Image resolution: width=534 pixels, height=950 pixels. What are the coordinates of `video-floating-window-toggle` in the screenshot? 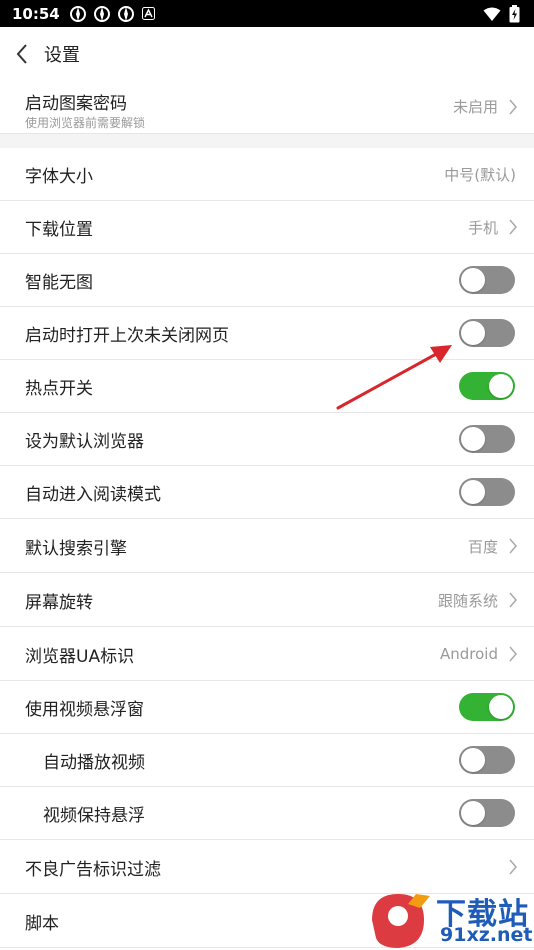 It's located at (487, 707).